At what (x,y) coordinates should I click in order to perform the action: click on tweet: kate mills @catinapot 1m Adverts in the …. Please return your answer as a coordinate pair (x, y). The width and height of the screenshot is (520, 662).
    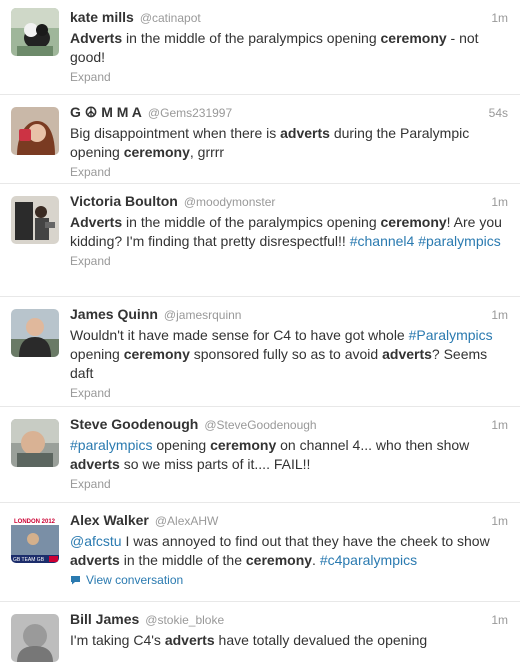
    Looking at the image, I should click on (260, 47).